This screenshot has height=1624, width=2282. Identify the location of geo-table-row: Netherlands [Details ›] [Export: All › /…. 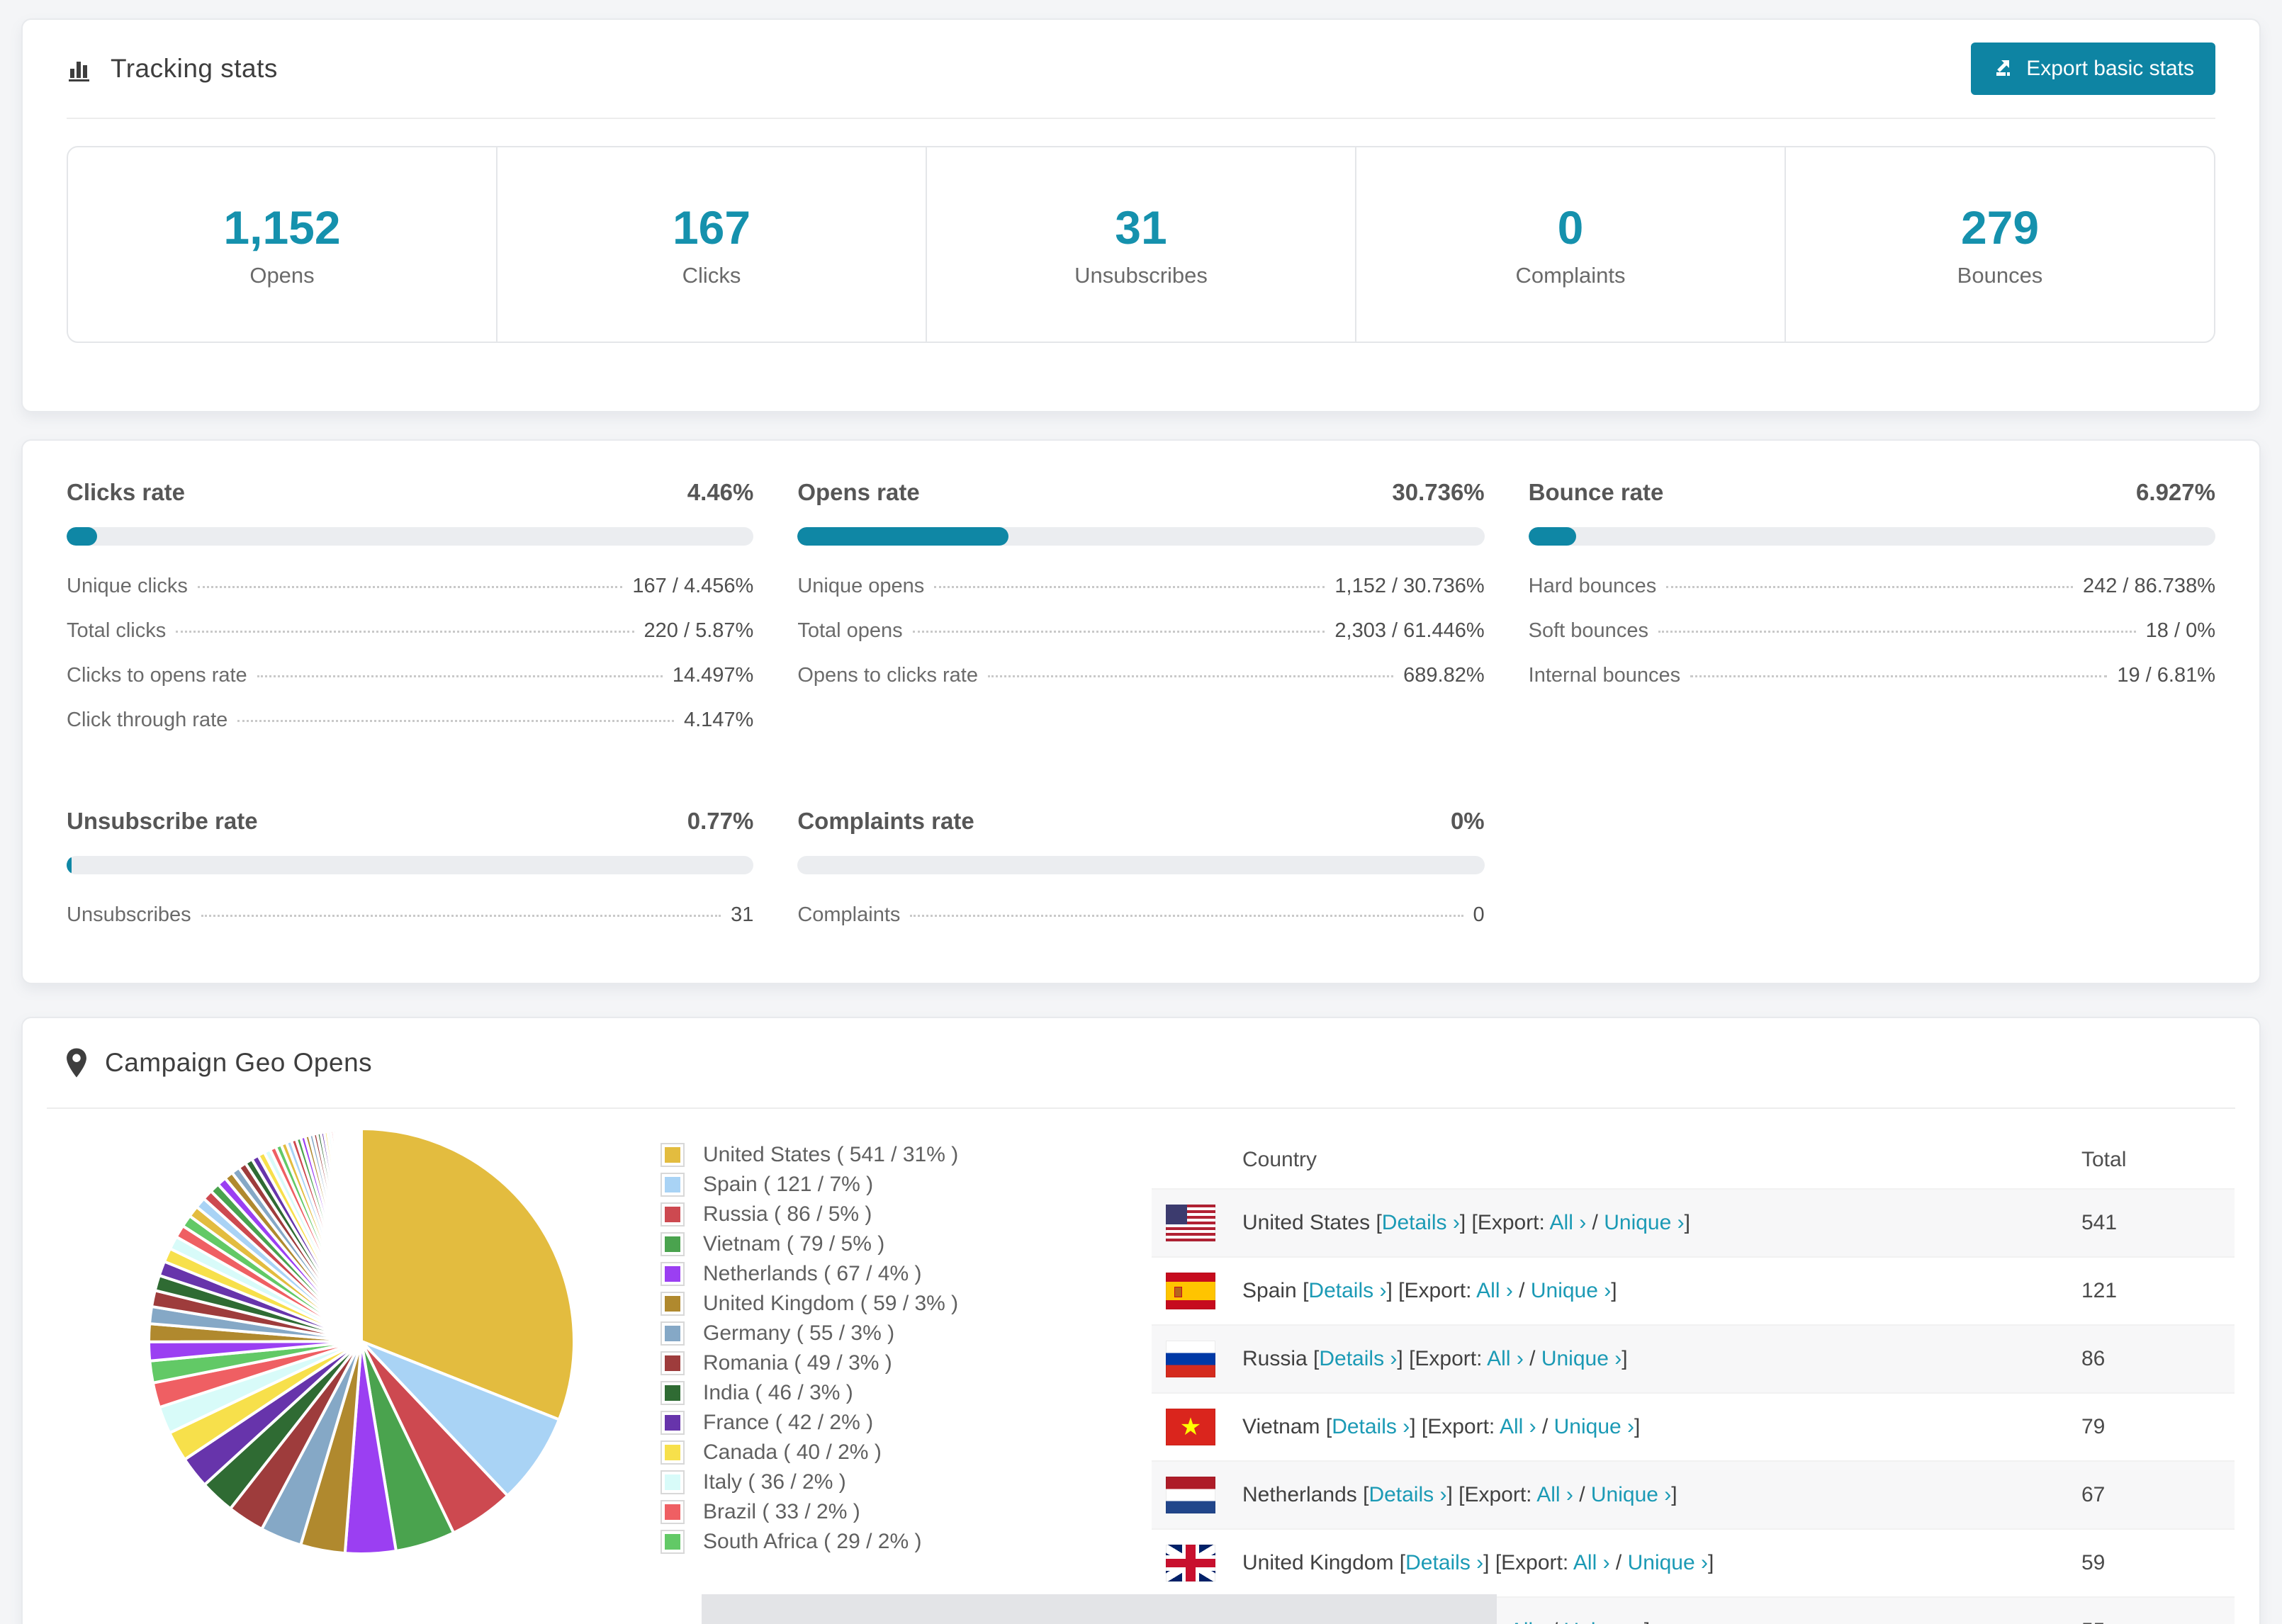
(1693, 1494).